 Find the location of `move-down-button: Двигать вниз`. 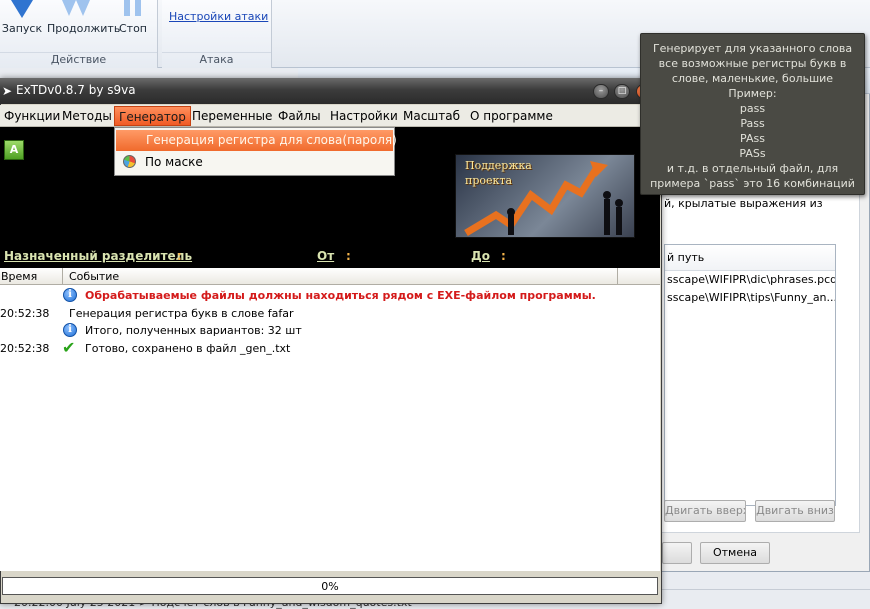

move-down-button: Двигать вниз is located at coordinates (795, 511).